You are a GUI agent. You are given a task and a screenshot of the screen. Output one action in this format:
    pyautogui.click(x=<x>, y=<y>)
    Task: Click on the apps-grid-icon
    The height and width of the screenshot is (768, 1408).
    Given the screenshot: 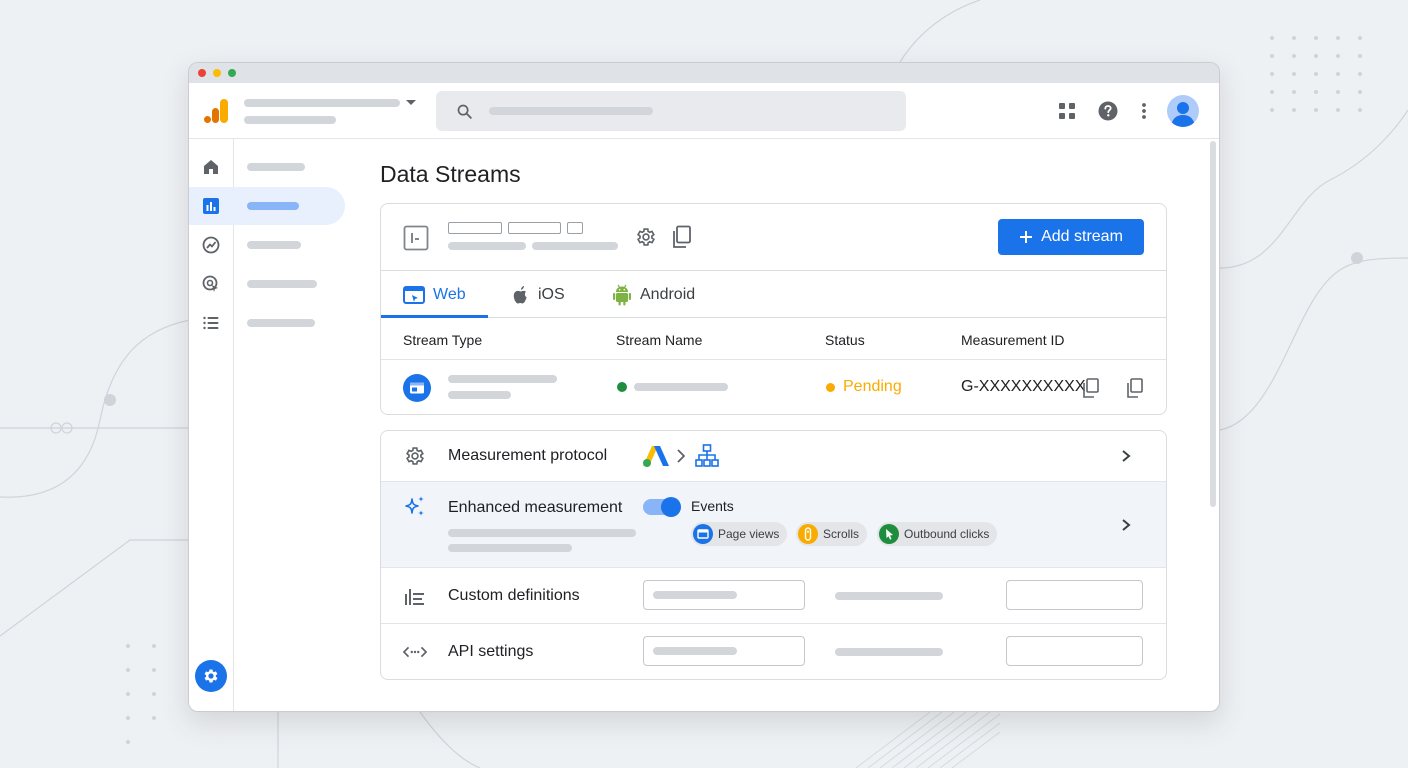 What is the action you would take?
    pyautogui.click(x=1067, y=111)
    